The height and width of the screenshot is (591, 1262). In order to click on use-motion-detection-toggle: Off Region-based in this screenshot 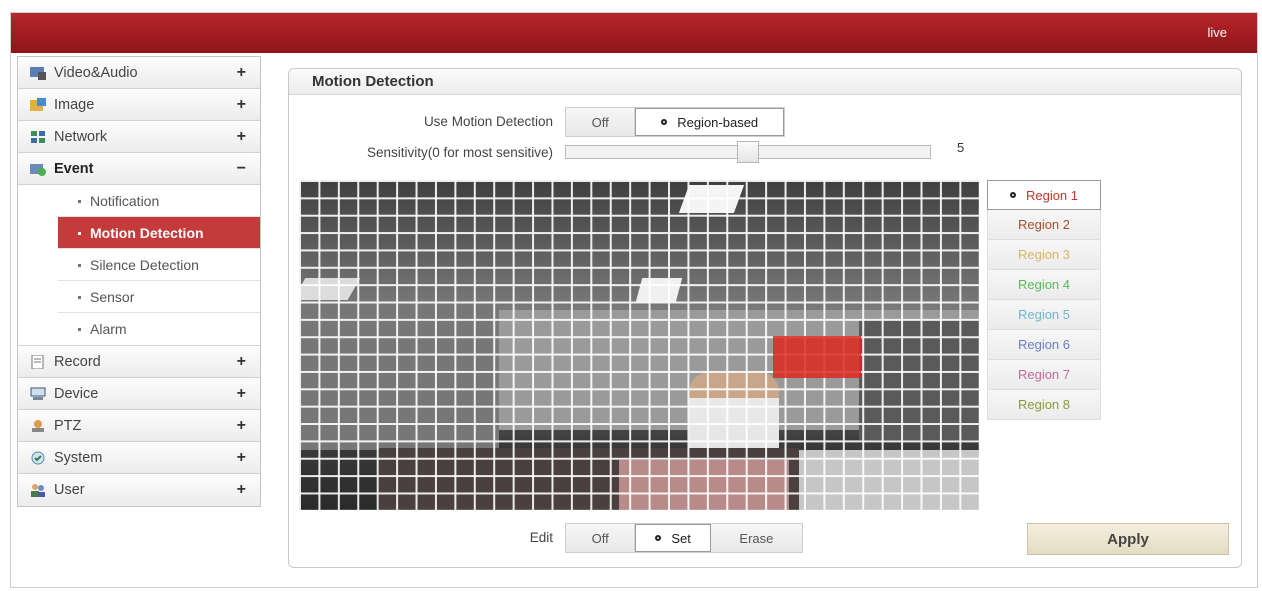, I will do `click(675, 122)`.